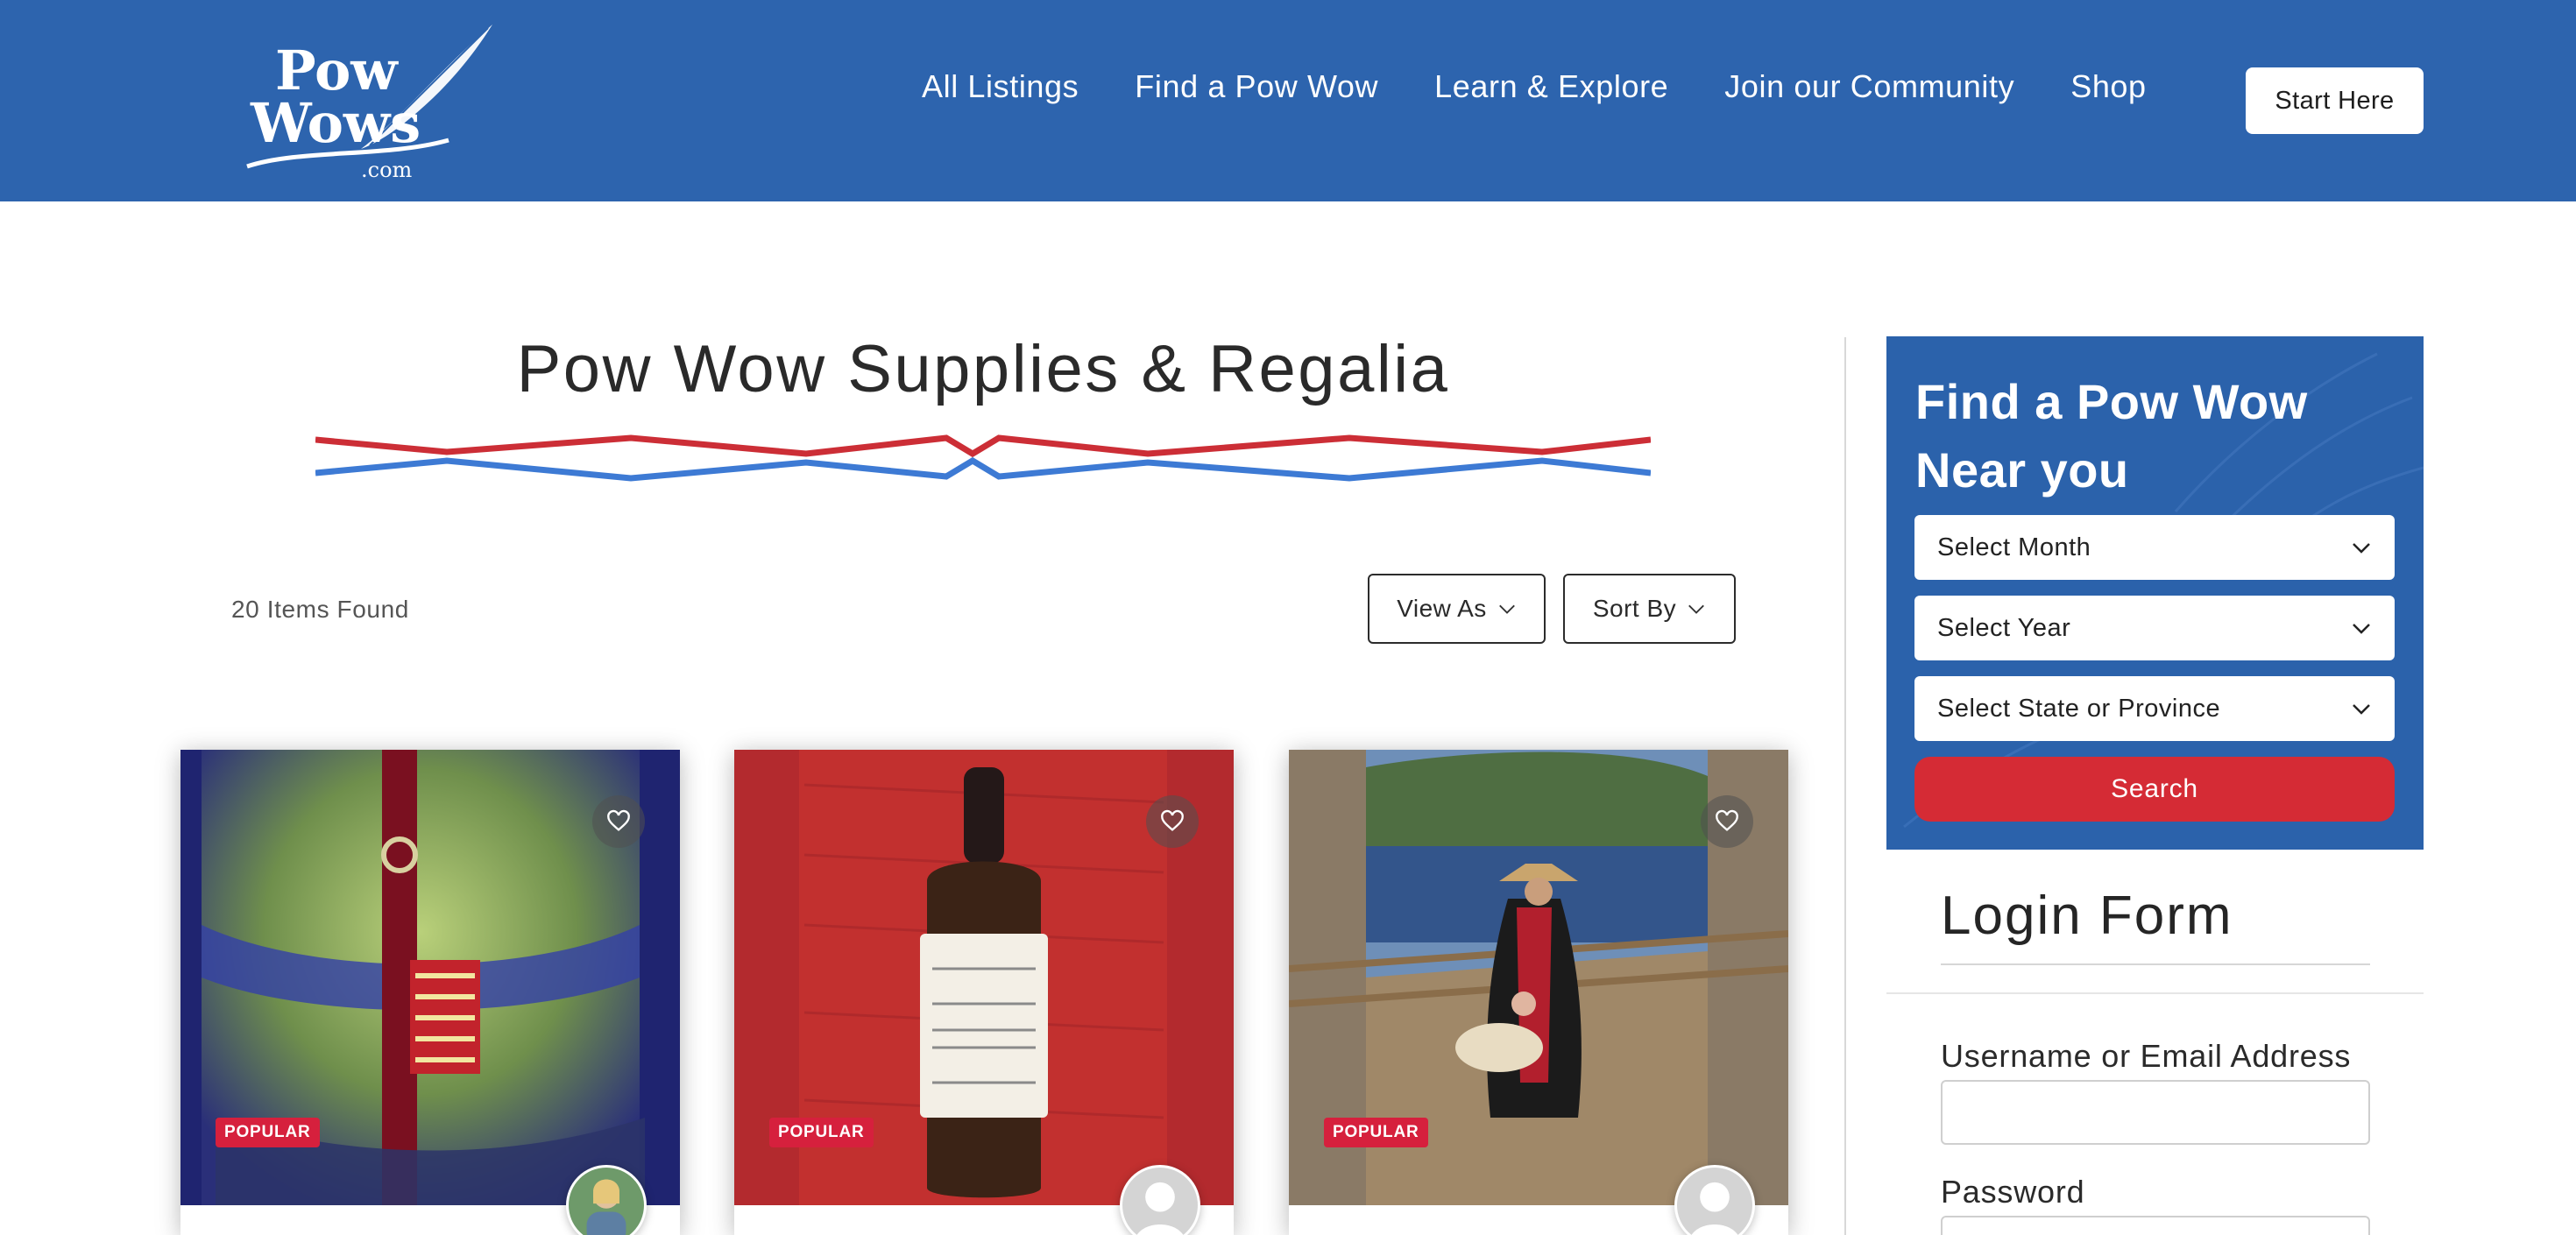 Image resolution: width=2576 pixels, height=1235 pixels. I want to click on select-month-dropdown: Select Month, so click(2154, 547).